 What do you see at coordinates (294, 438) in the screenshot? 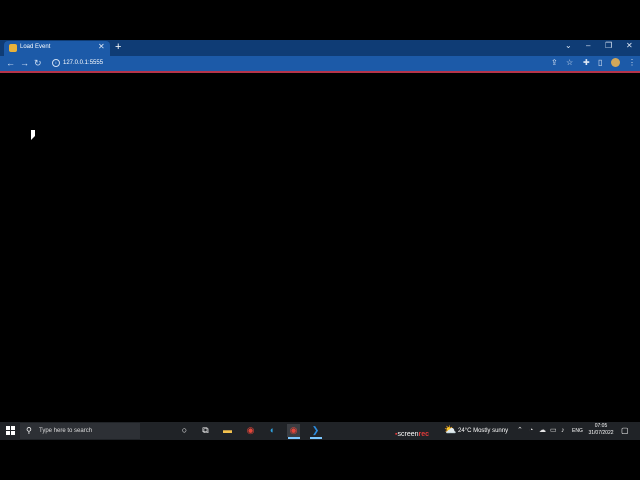
I see `active-app-indicator` at bounding box center [294, 438].